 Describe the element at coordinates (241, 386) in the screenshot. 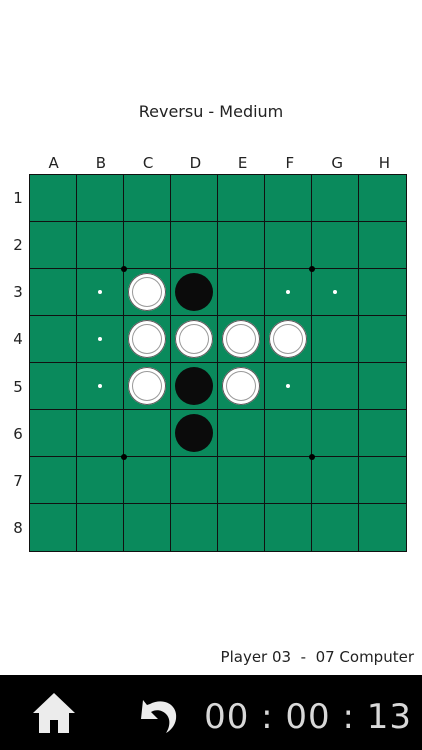

I see `board-cell-e5` at that location.